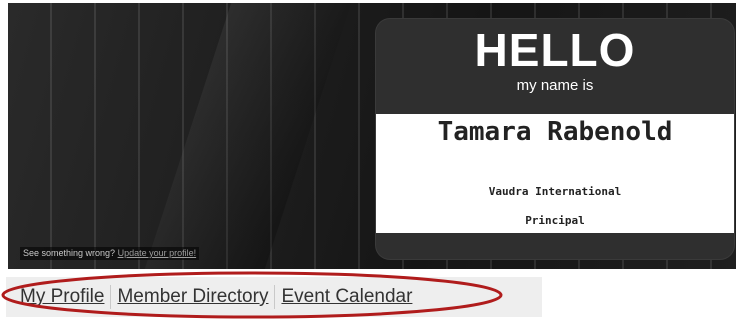 The width and height of the screenshot is (742, 323). Describe the element at coordinates (555, 50) in the screenshot. I see `badge-greeting: HELLO` at that location.